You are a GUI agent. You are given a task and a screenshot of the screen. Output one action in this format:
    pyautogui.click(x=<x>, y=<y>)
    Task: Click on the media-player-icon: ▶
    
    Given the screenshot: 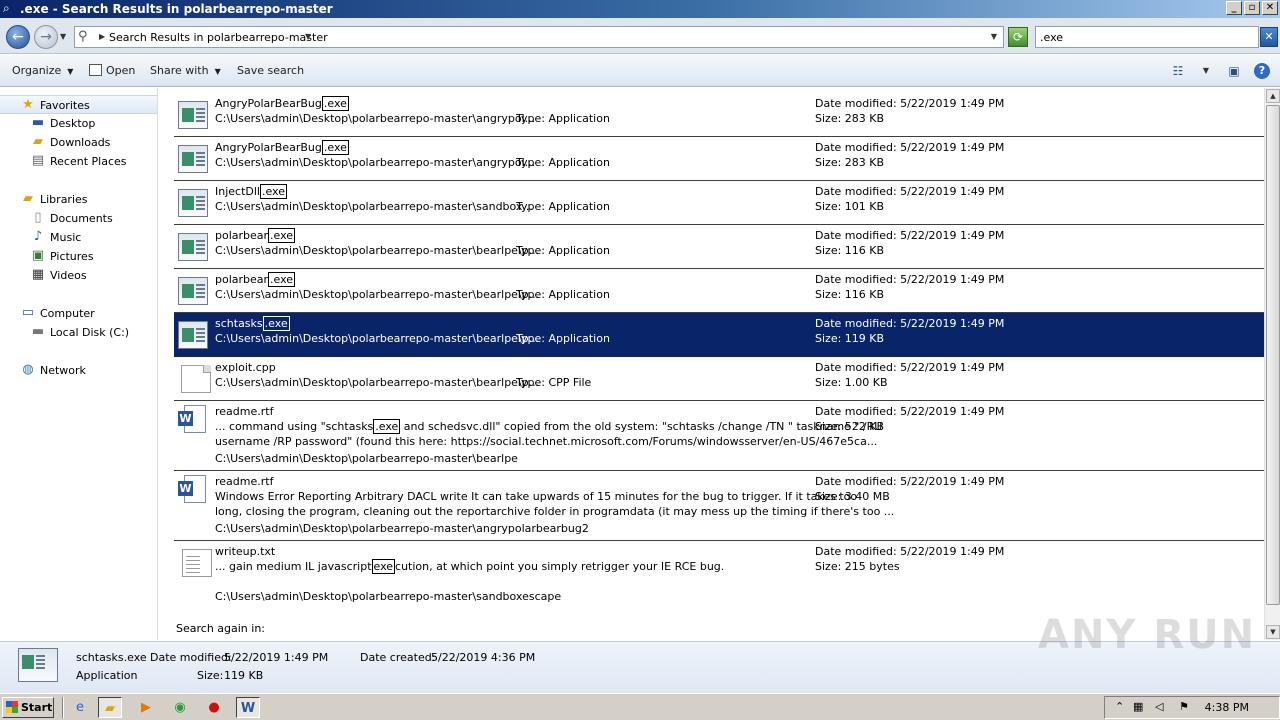 What is the action you would take?
    pyautogui.click(x=146, y=707)
    